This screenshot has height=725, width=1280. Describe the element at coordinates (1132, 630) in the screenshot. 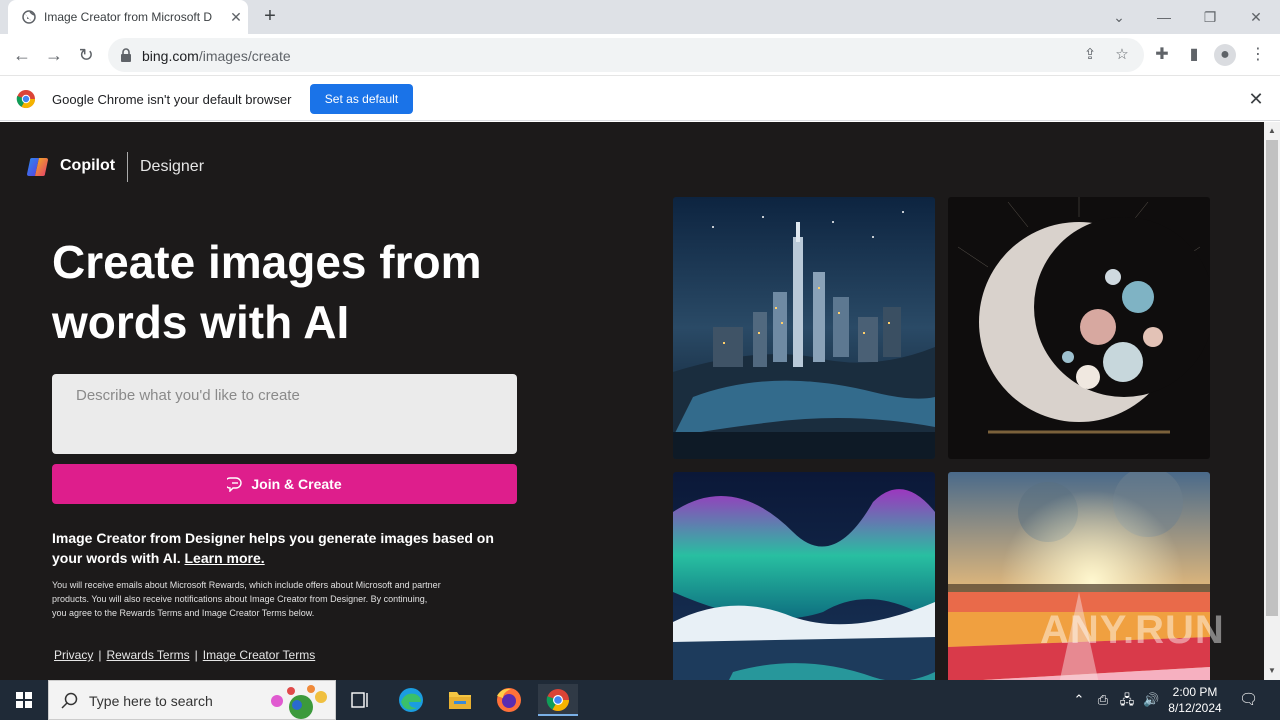

I see `anyrun-watermark: ANY.RUN` at that location.